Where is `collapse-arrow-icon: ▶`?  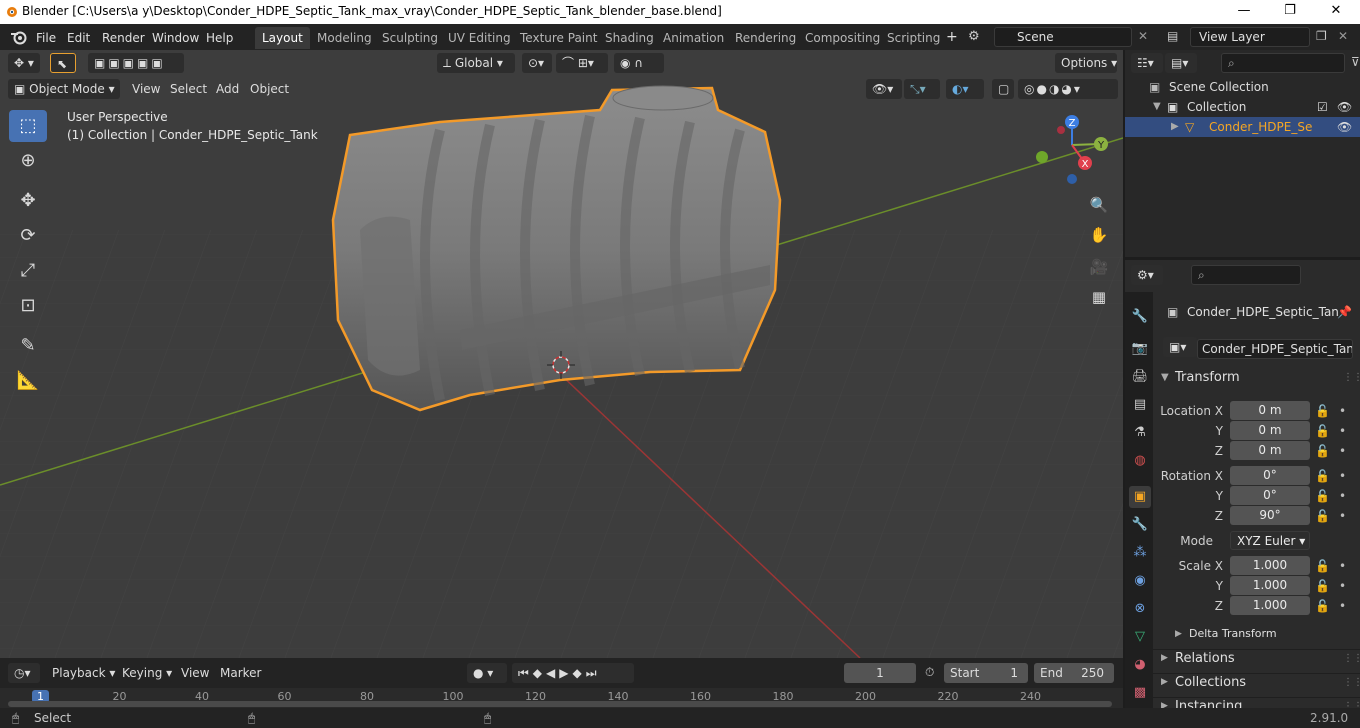
collapse-arrow-icon: ▶ is located at coordinates (1175, 127).